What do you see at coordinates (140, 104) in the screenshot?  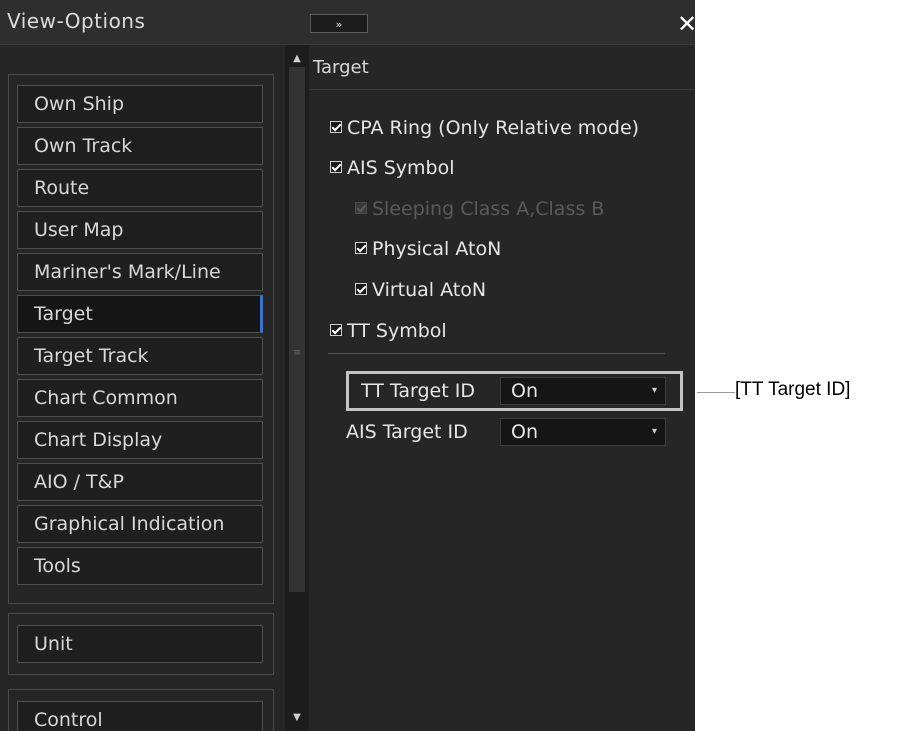 I see `nav-item-own-ship: Own Ship` at bounding box center [140, 104].